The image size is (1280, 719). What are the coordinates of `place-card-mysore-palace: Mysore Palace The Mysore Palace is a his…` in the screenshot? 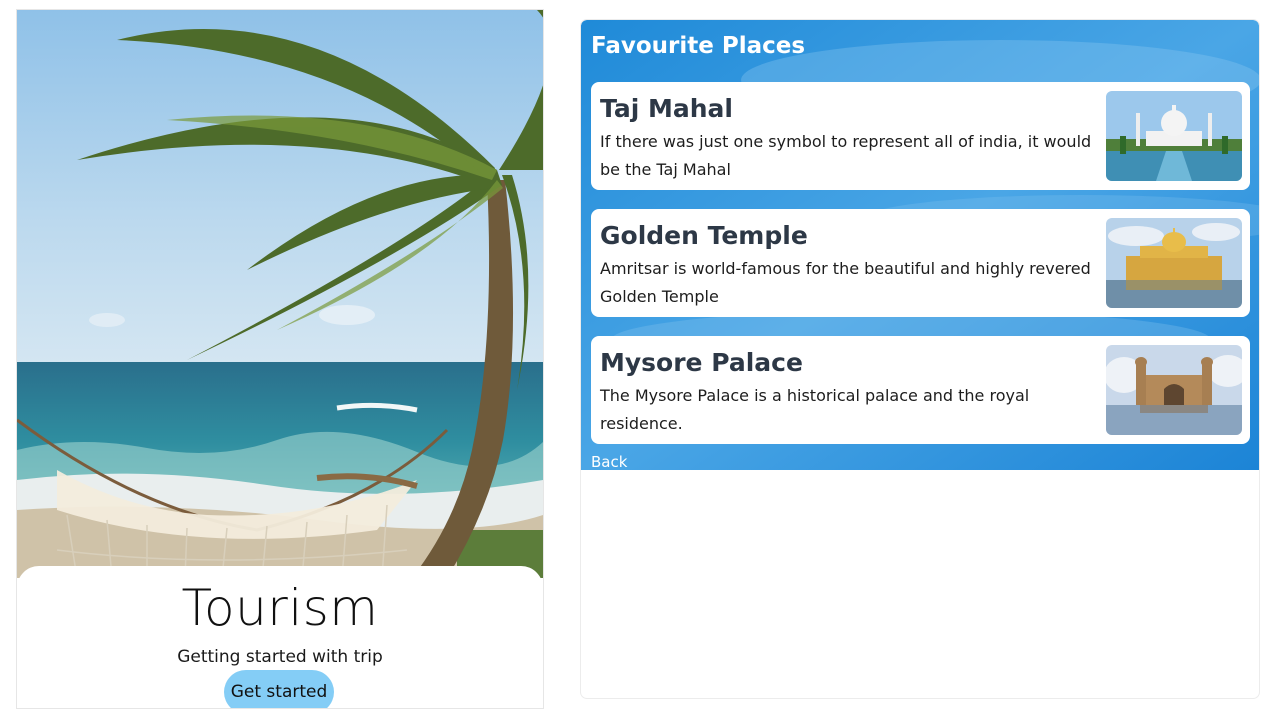 It's located at (920, 390).